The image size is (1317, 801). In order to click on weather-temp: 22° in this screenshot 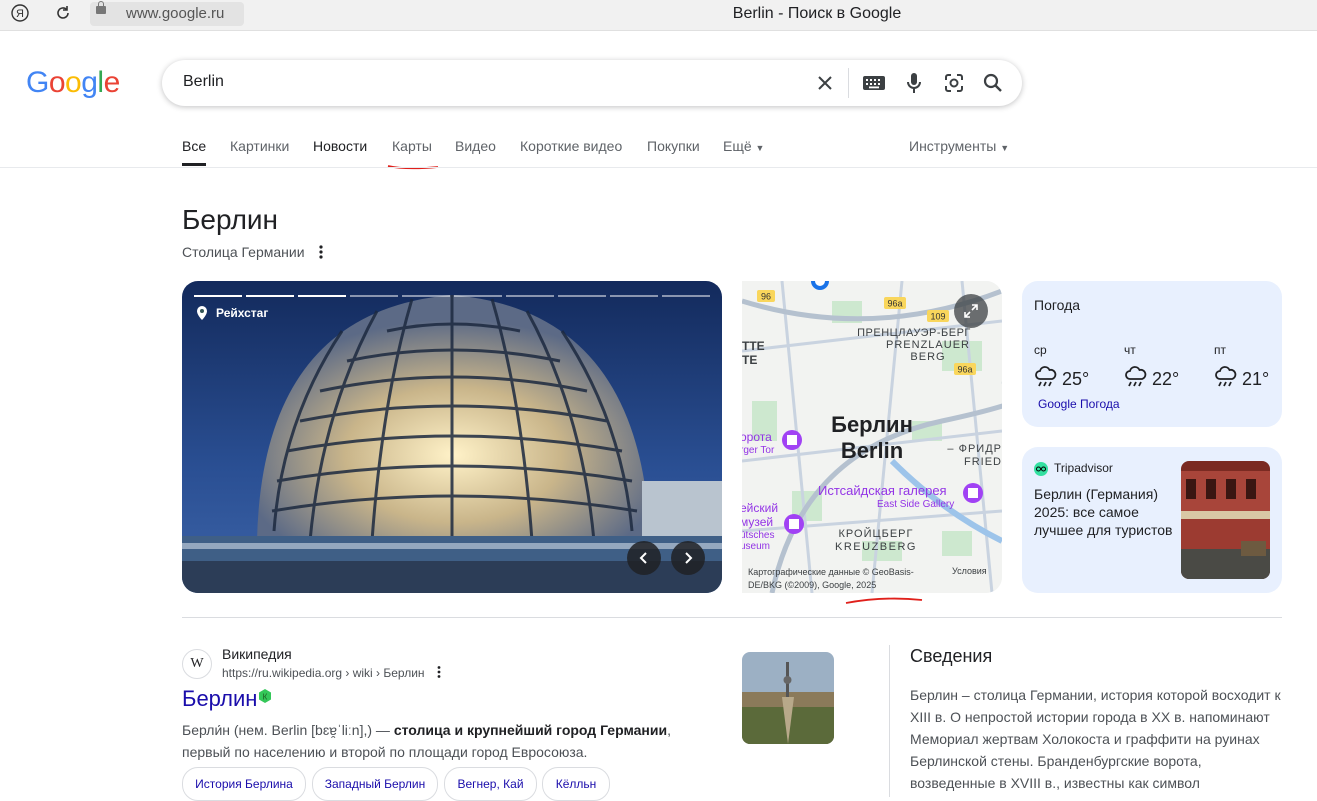, I will do `click(1166, 379)`.